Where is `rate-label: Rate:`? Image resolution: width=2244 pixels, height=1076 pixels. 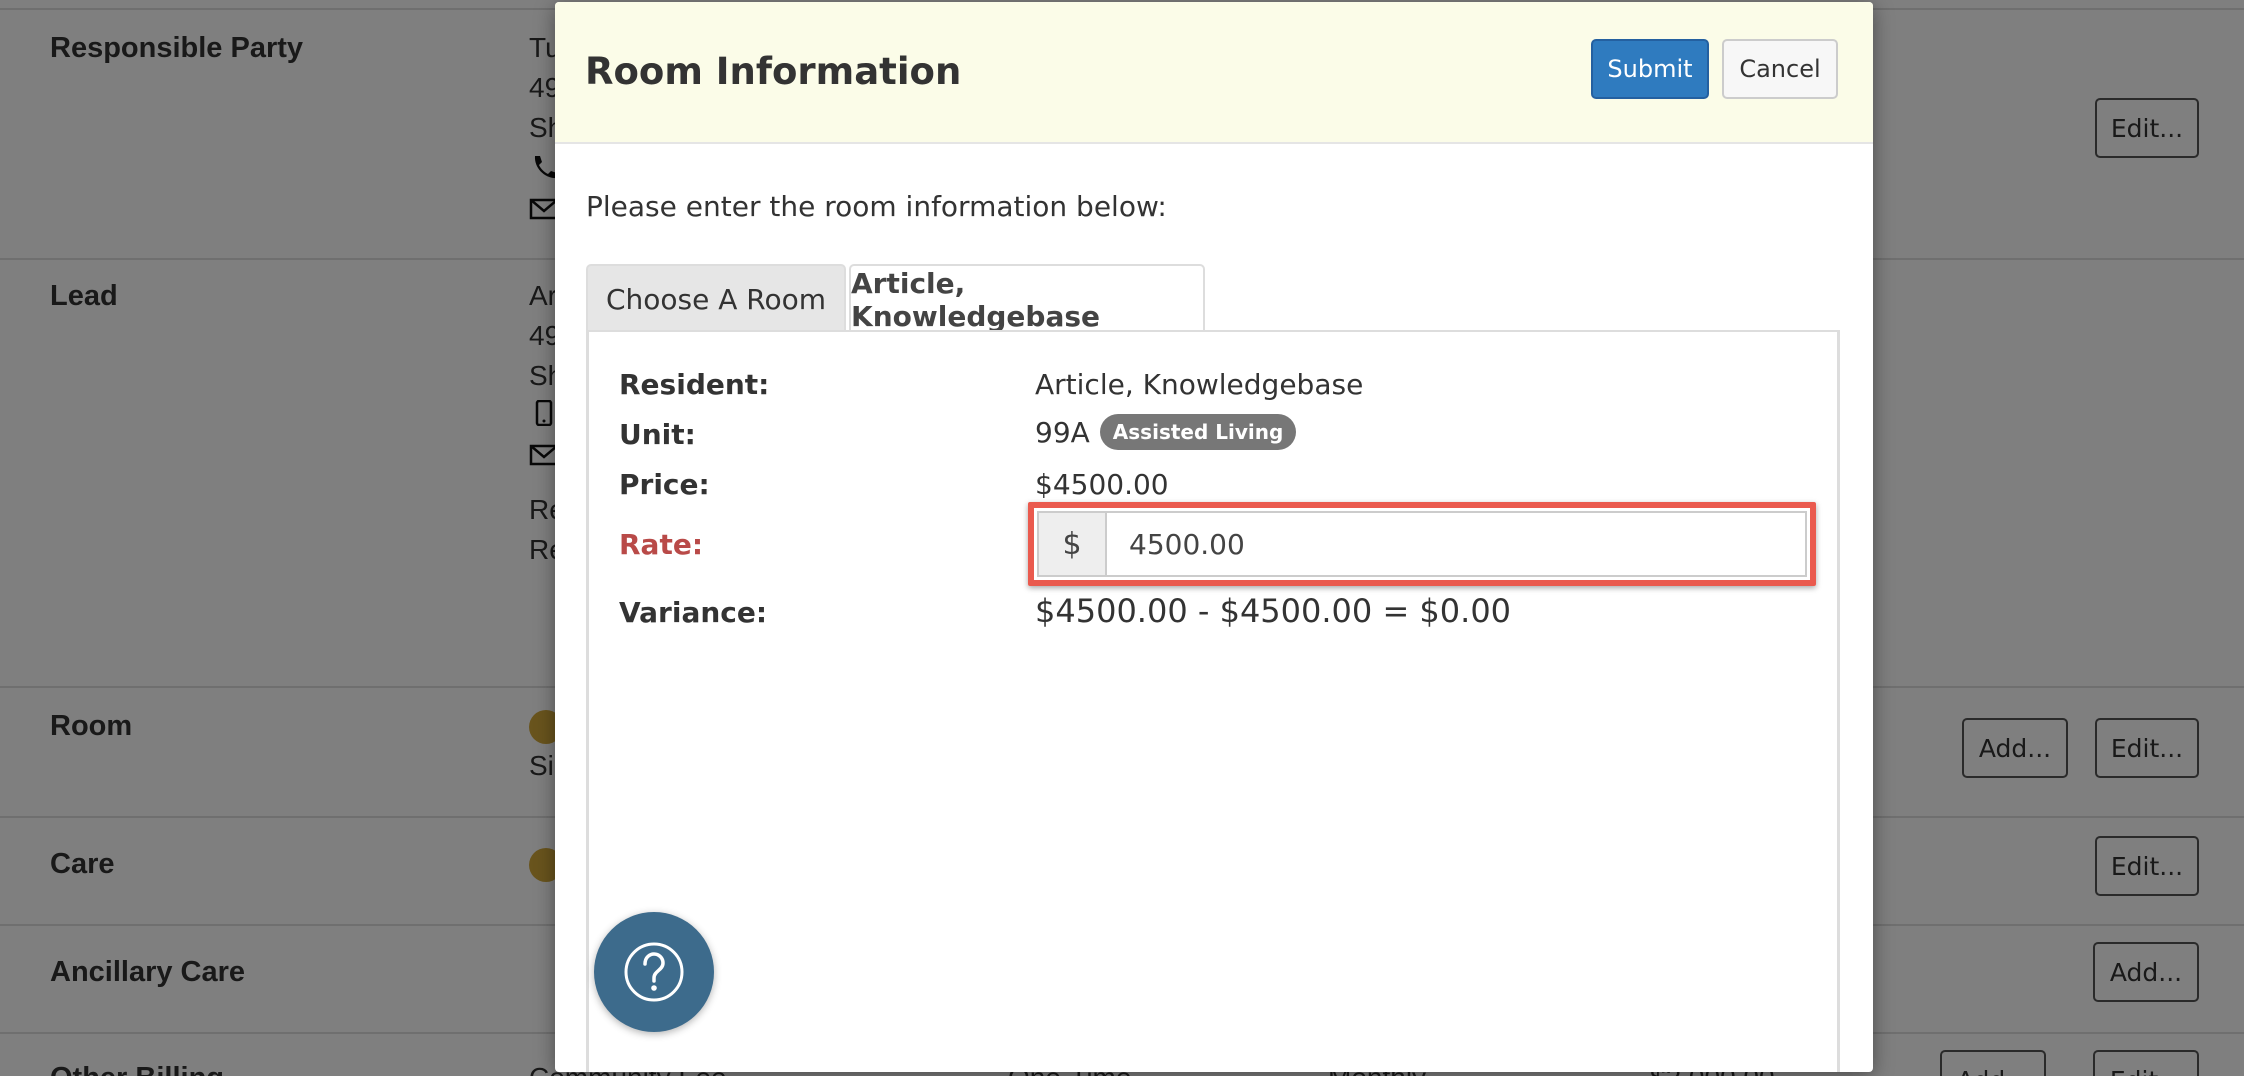 rate-label: Rate: is located at coordinates (661, 544).